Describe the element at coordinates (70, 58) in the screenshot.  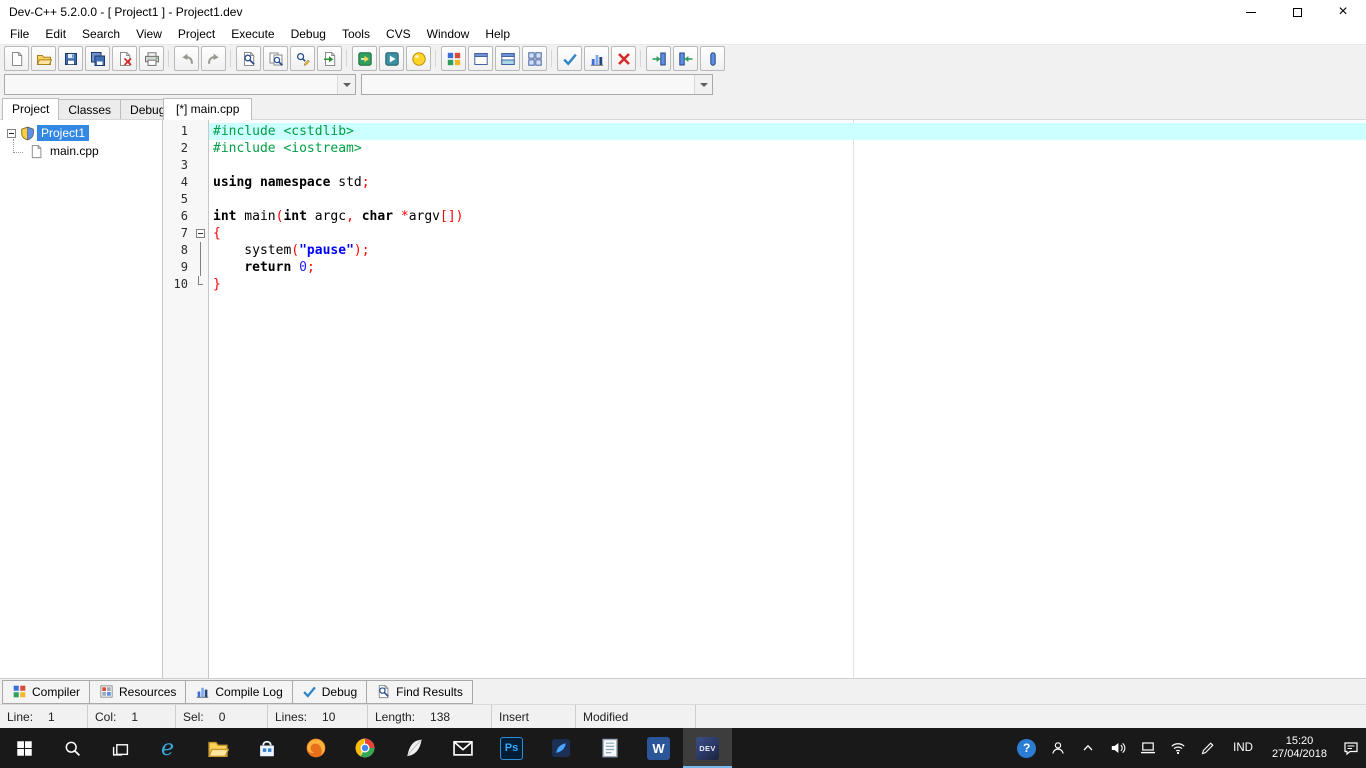
I see `save-button` at that location.